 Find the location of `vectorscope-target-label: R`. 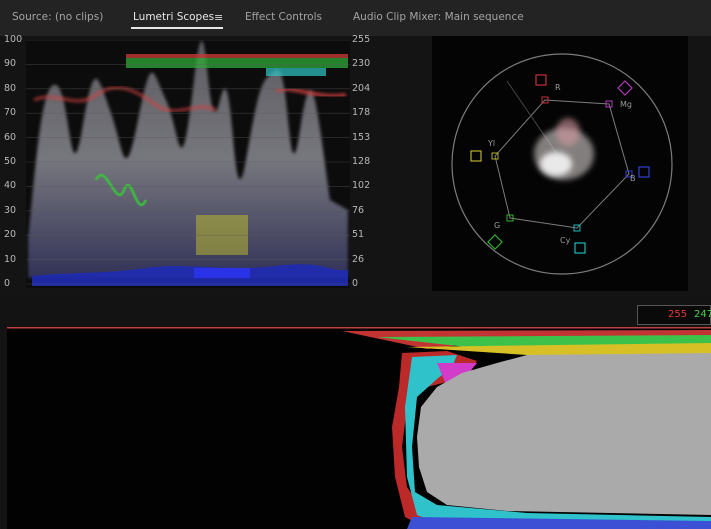

vectorscope-target-label: R is located at coordinates (558, 87).